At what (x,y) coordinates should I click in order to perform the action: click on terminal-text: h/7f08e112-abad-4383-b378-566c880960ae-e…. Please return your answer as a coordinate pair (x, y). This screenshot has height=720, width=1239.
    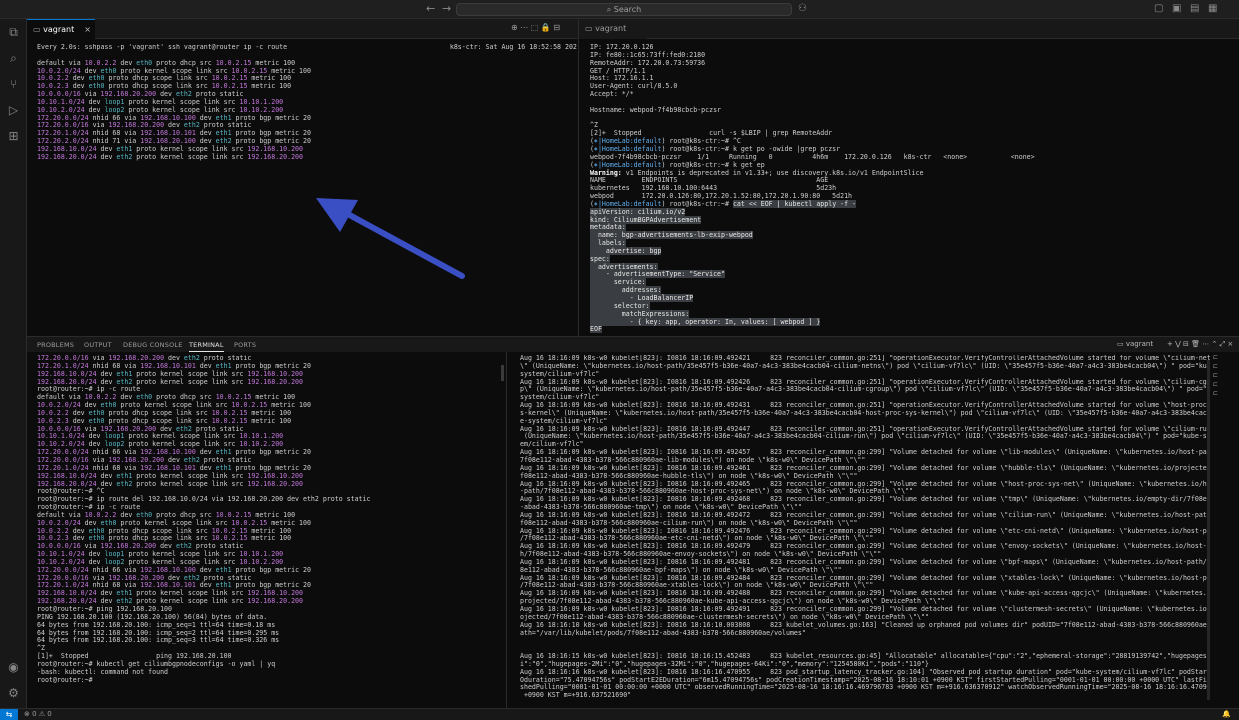
    Looking at the image, I should click on (701, 554).